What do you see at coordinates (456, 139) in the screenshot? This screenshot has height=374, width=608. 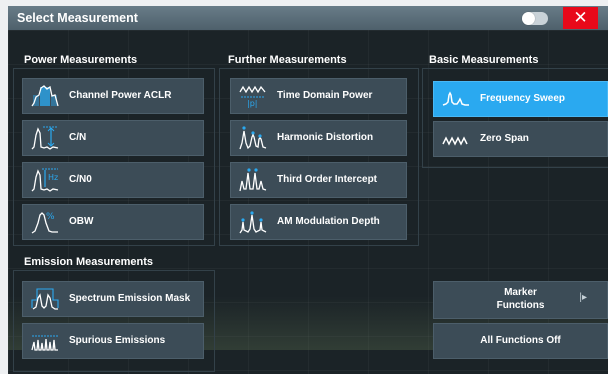 I see `zero-span-icon` at bounding box center [456, 139].